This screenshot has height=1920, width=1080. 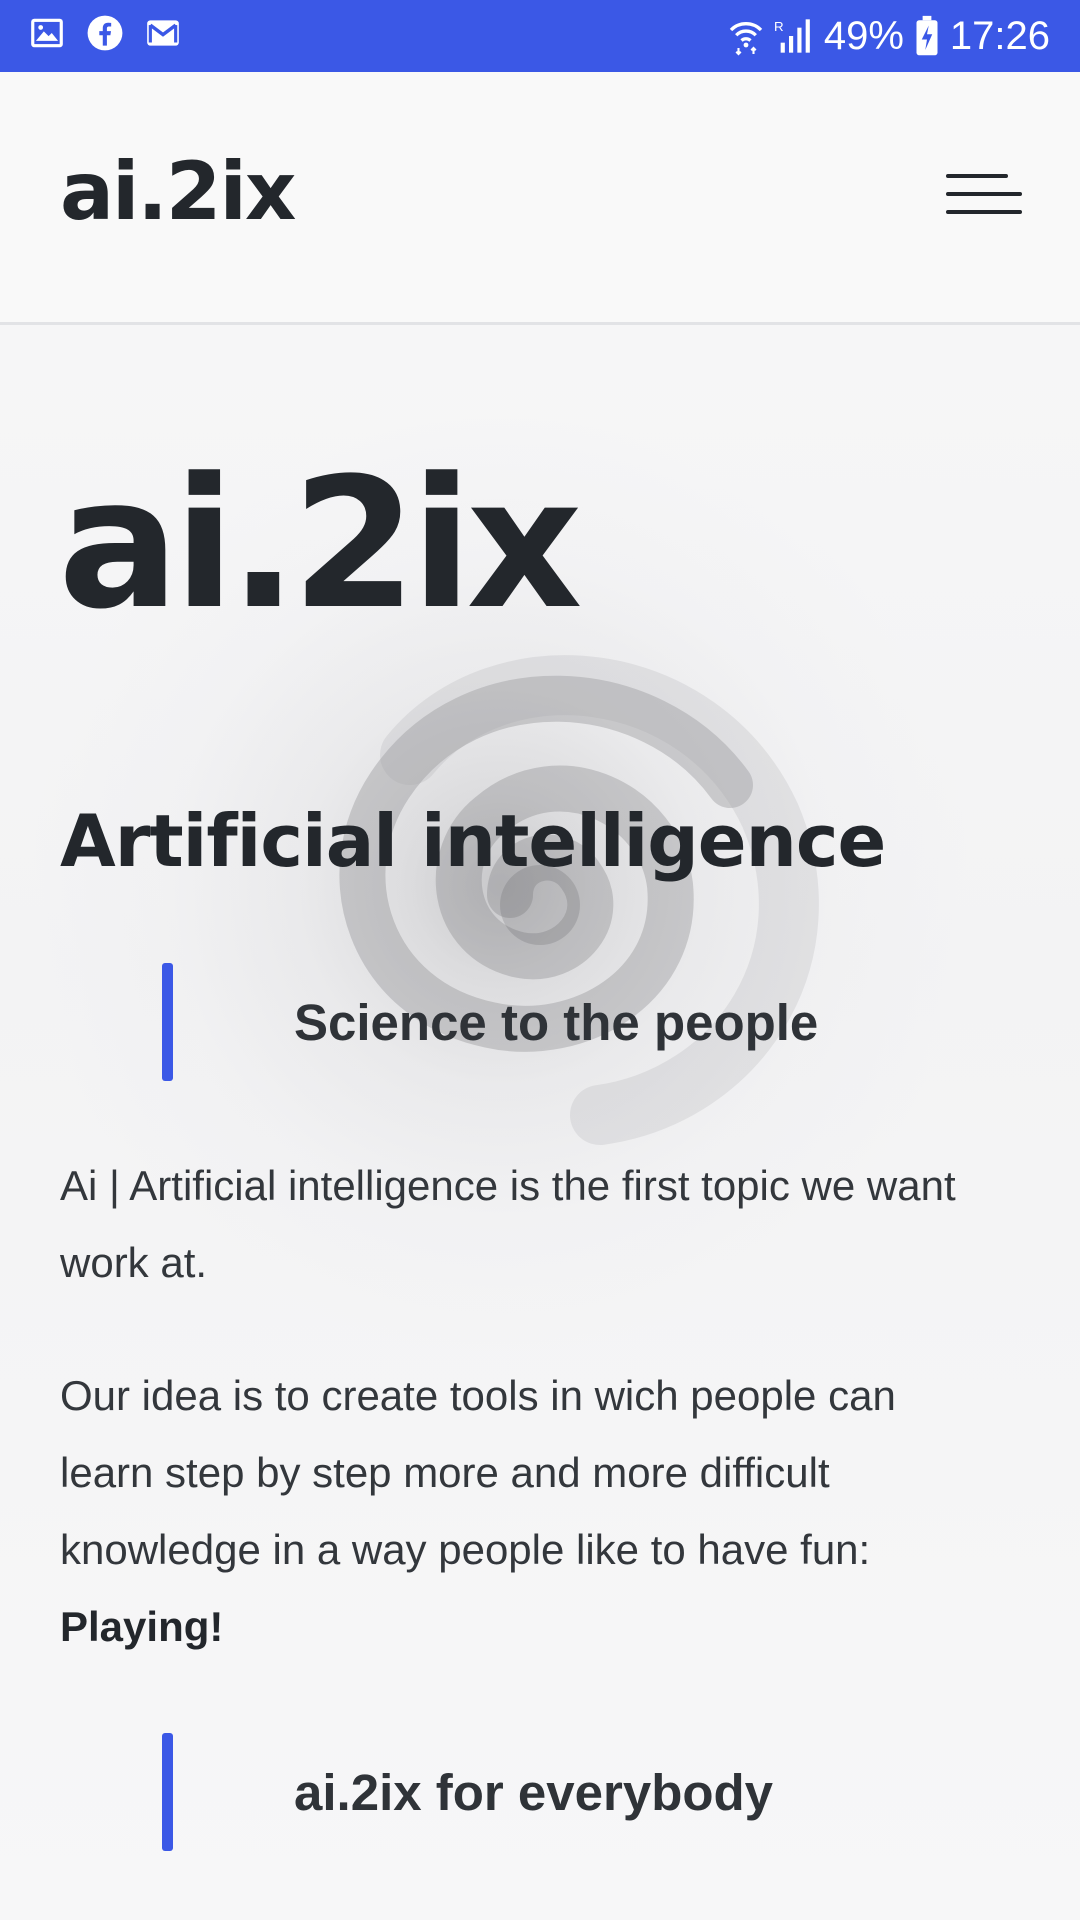 I want to click on wifi-icon, so click(x=746, y=39).